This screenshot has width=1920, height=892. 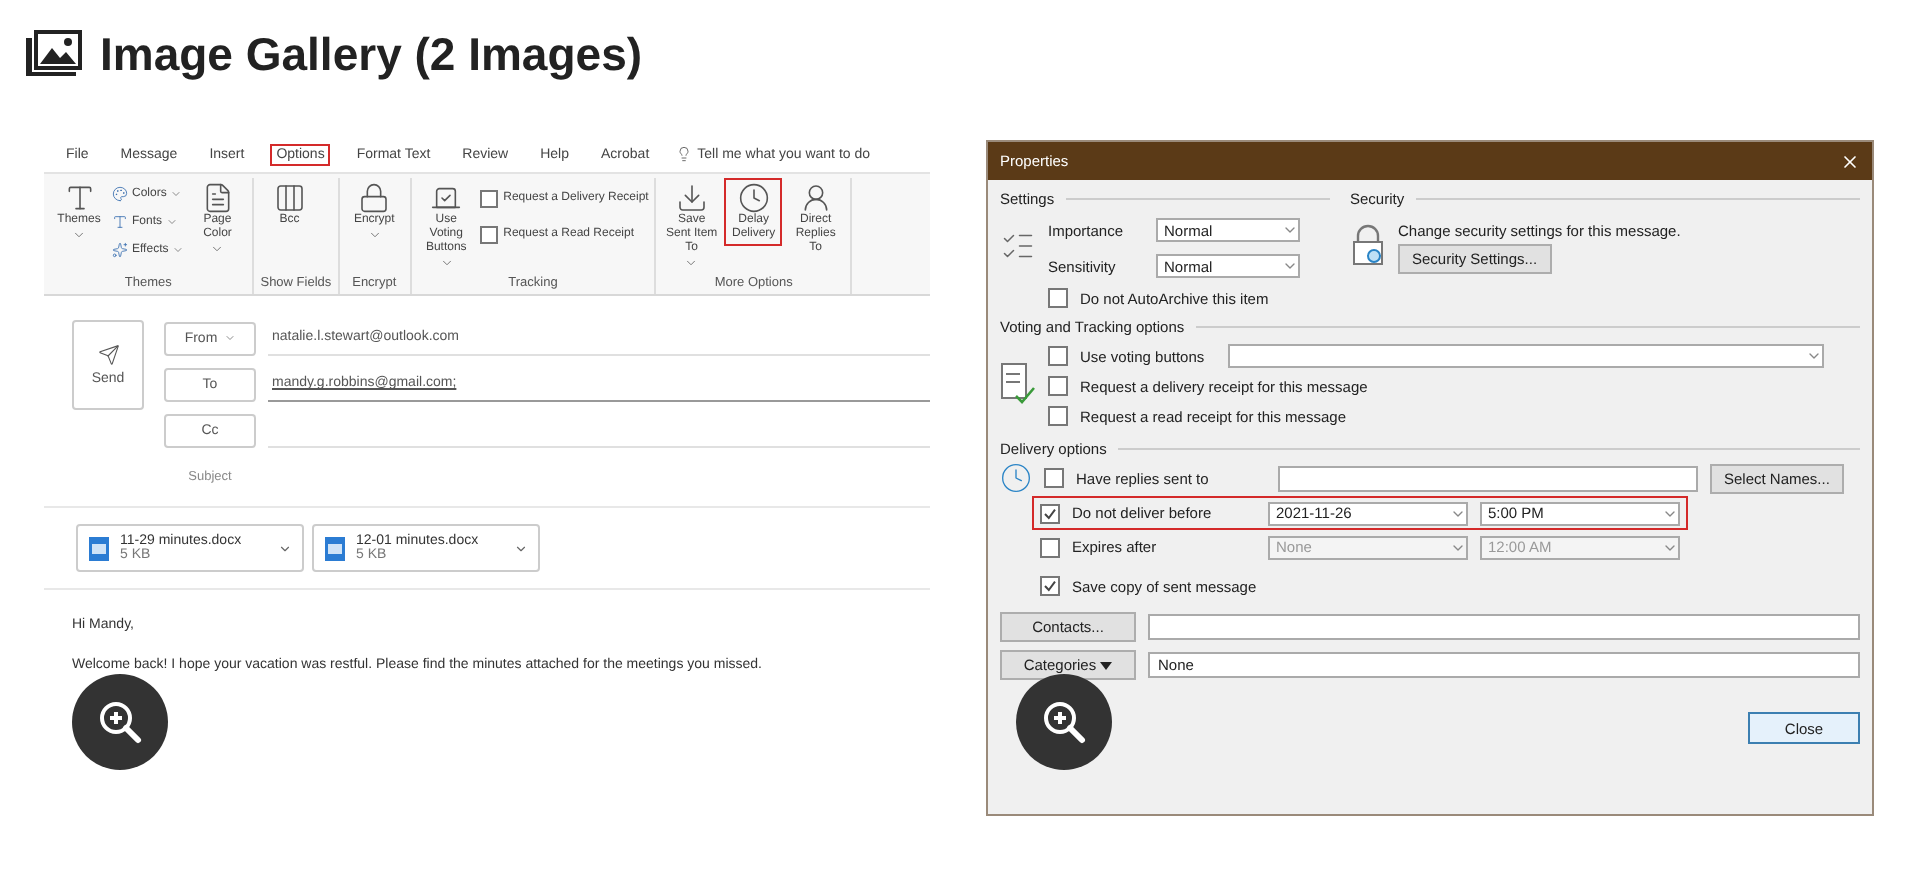 What do you see at coordinates (1018, 384) in the screenshot?
I see `checklist-icon` at bounding box center [1018, 384].